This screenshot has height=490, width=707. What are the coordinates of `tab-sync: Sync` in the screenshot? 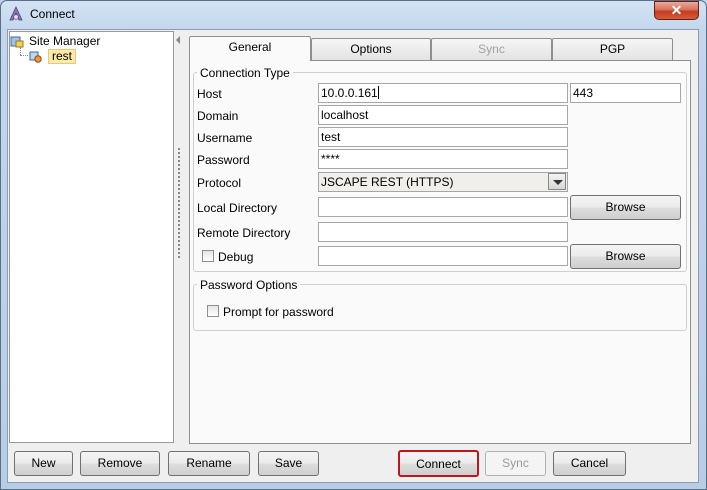 It's located at (491, 49).